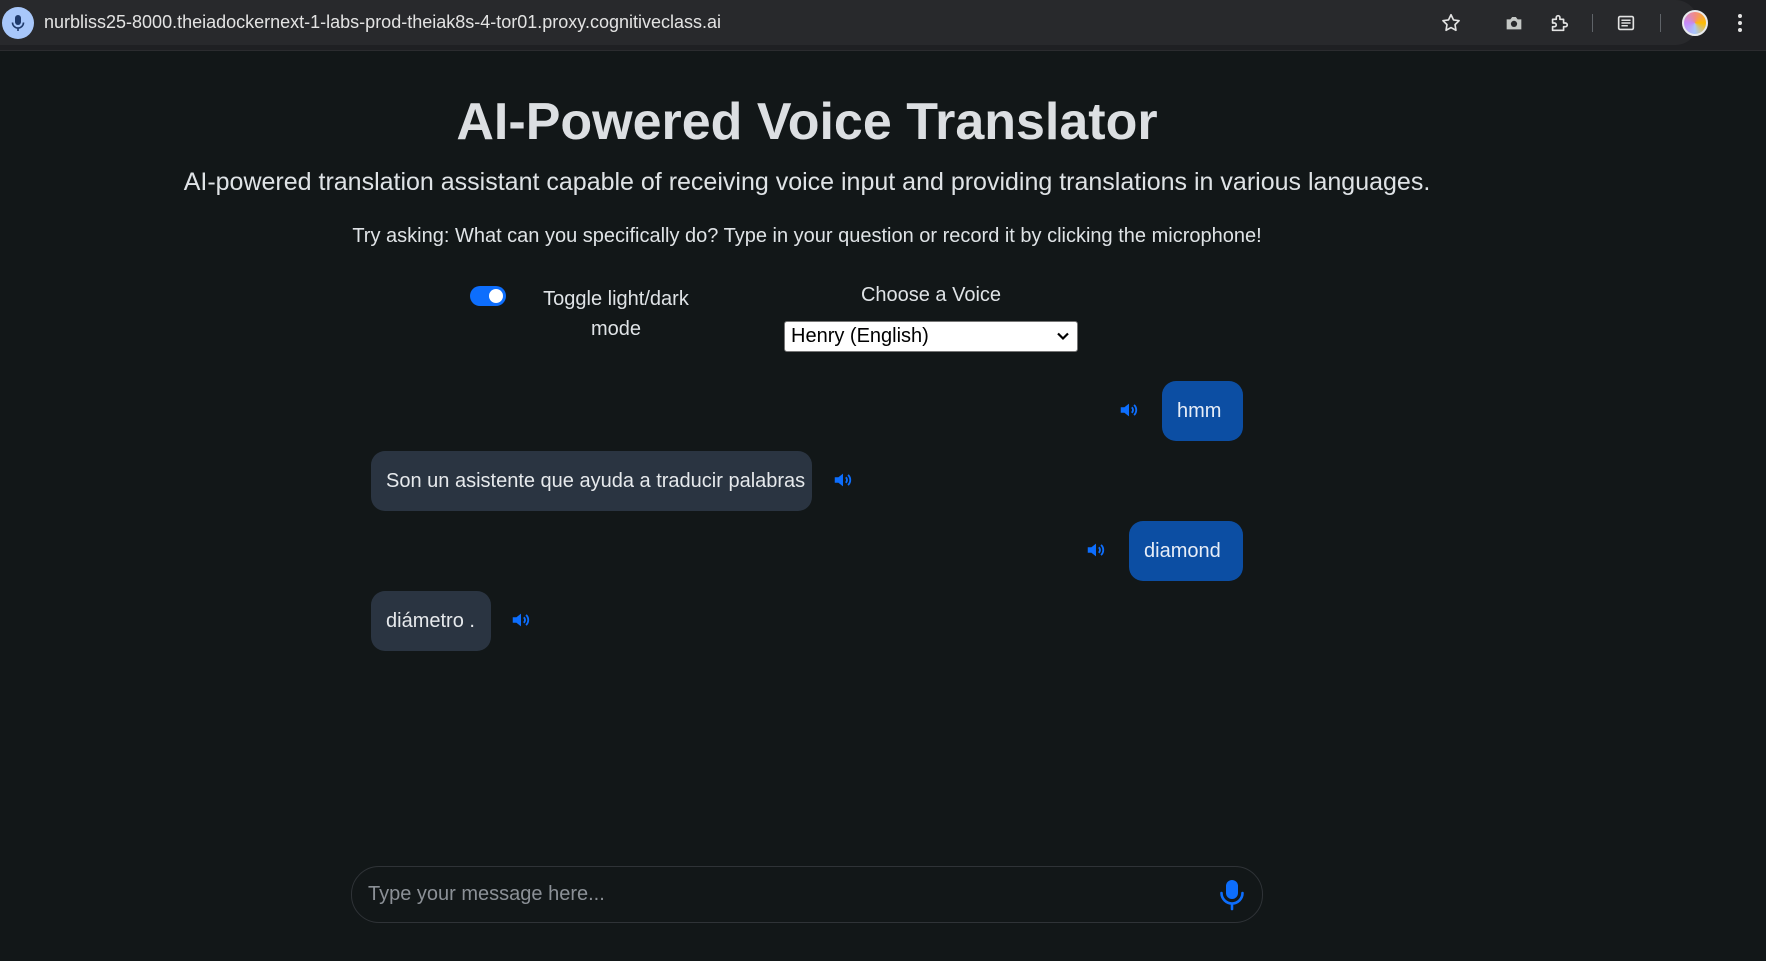 The width and height of the screenshot is (1766, 961). I want to click on voice-select-value: Henry (English), so click(860, 336).